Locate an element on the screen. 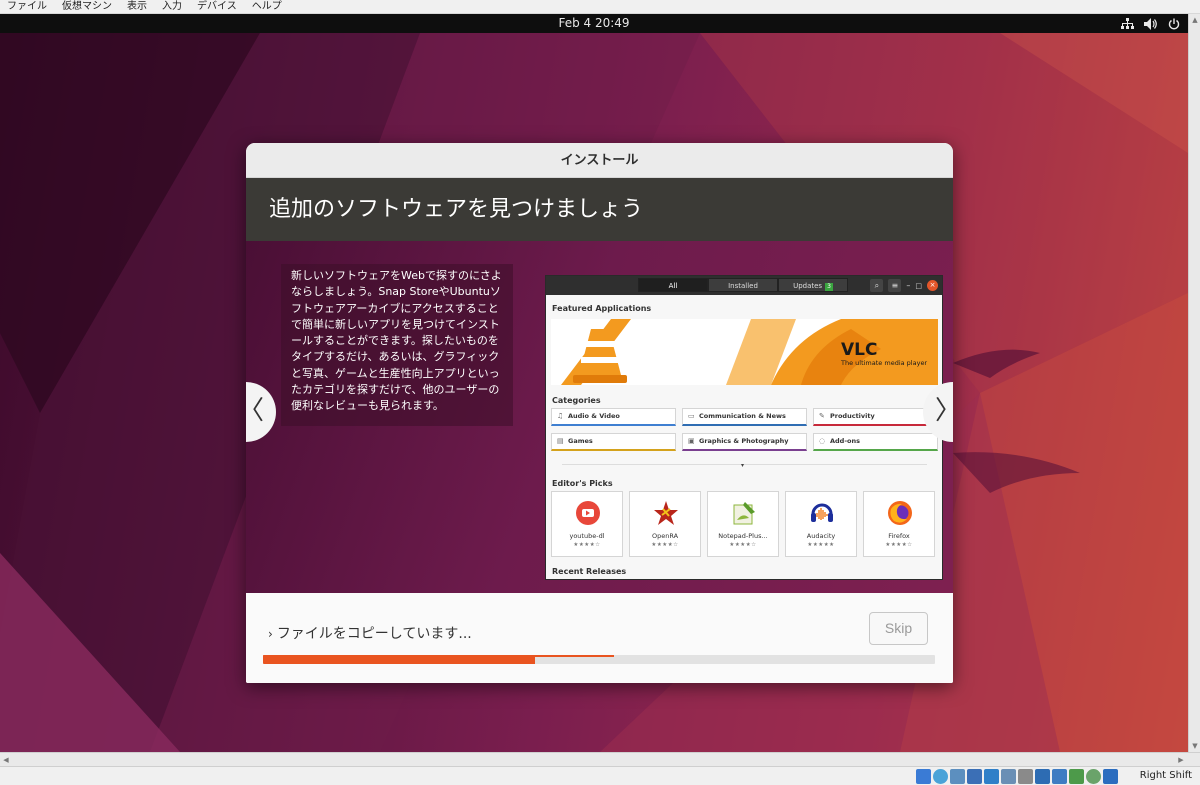 The height and width of the screenshot is (785, 1200). sc-more-chevron-icon: ▾ is located at coordinates (743, 465).